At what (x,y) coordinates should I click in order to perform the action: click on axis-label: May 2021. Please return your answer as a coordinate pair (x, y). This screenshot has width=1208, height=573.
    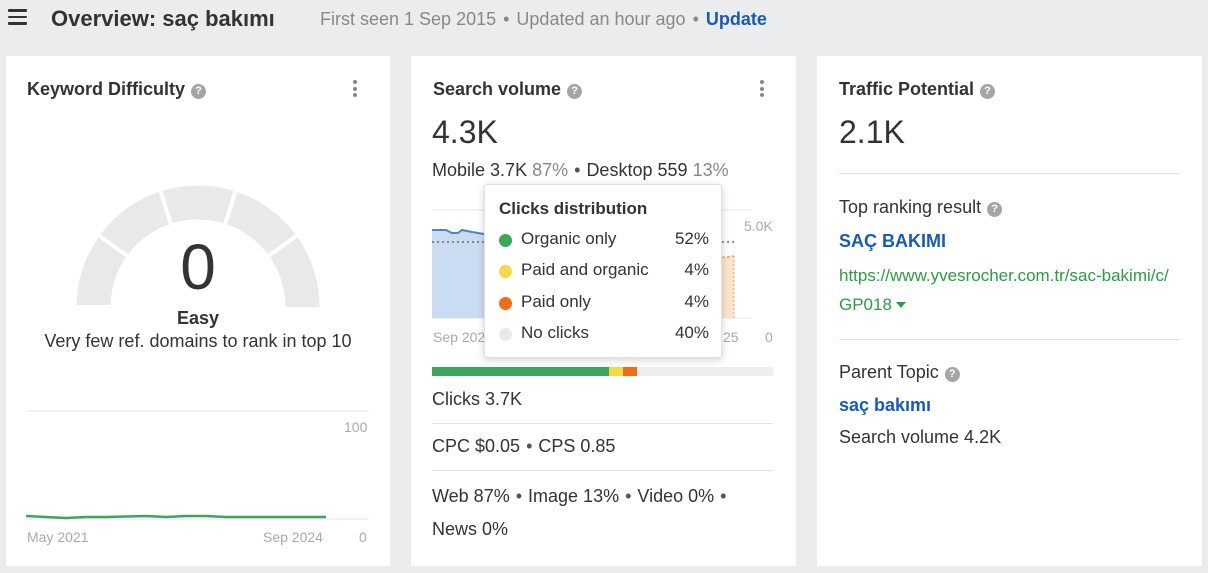
    Looking at the image, I should click on (58, 537).